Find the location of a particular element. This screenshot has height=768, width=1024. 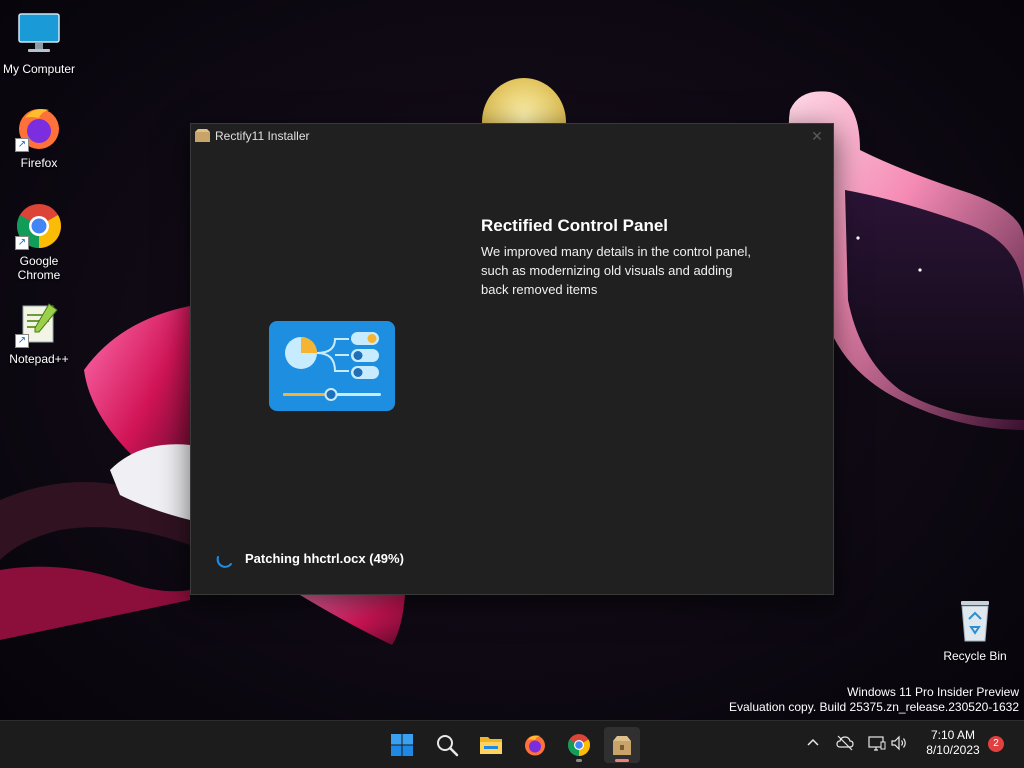

show-hidden-icons-button is located at coordinates (813, 743).